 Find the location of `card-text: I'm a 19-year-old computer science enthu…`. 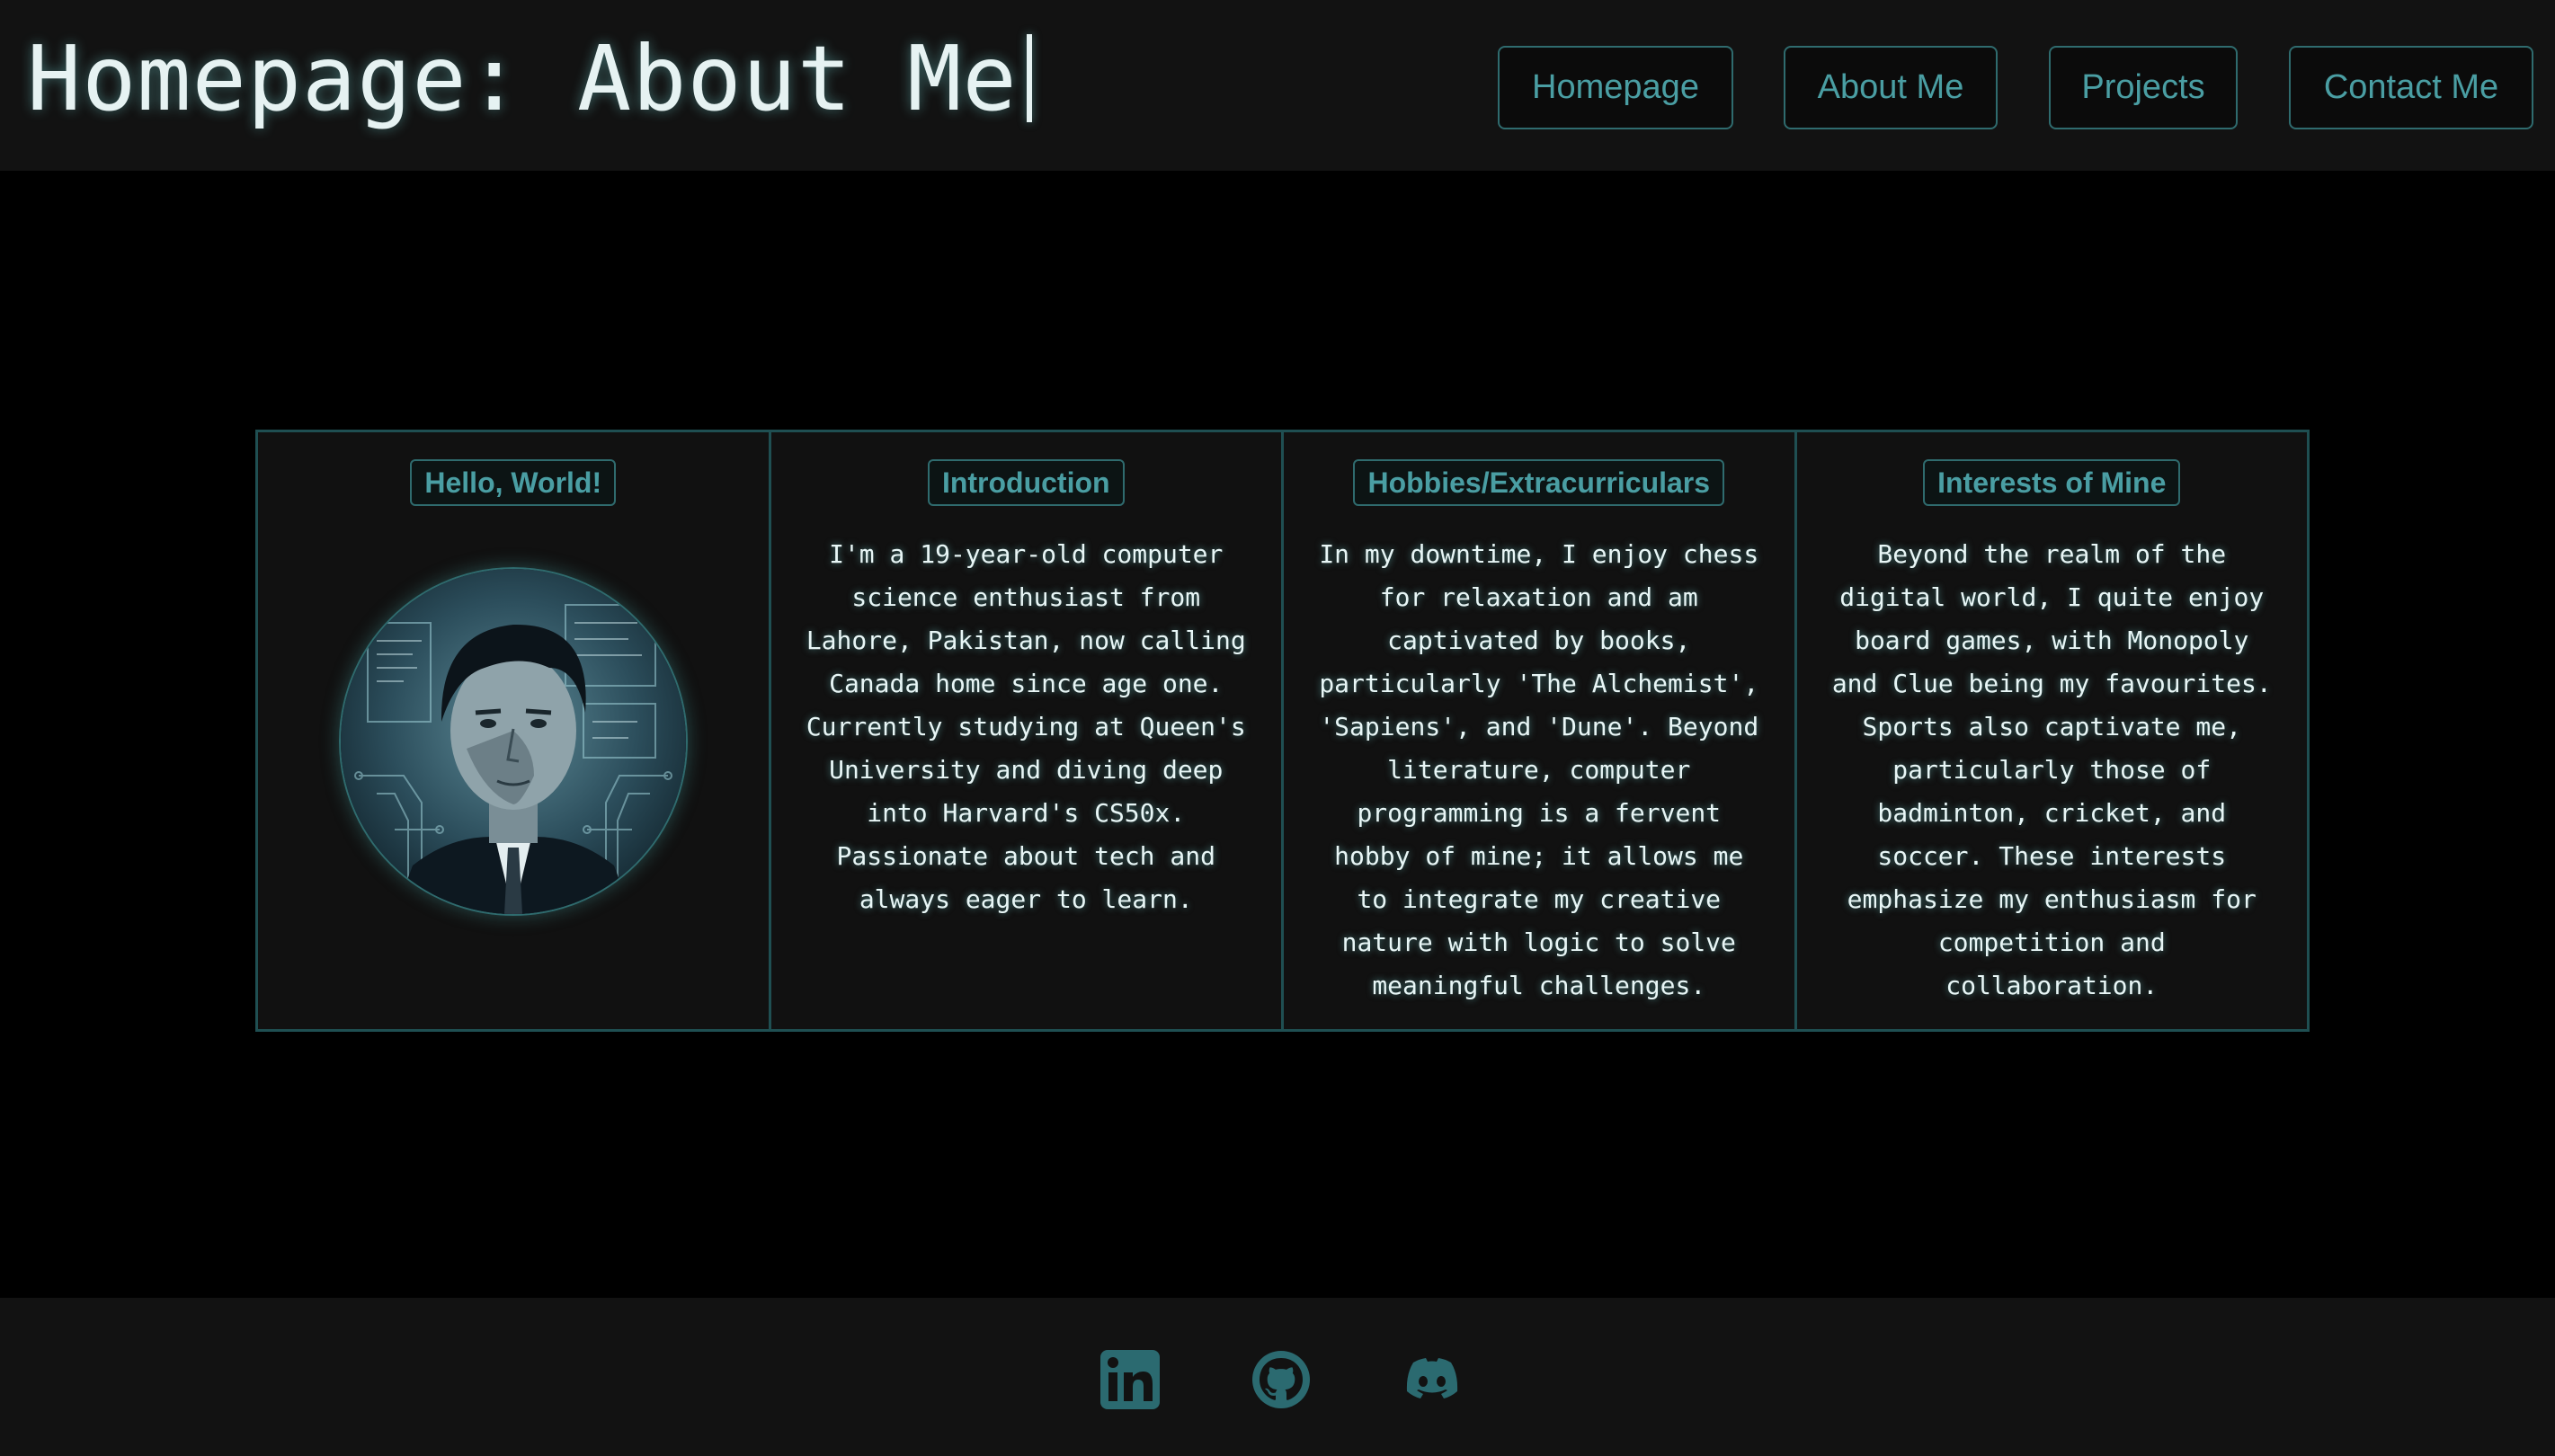

card-text: I'm a 19-year-old computer science enthu… is located at coordinates (1026, 727).